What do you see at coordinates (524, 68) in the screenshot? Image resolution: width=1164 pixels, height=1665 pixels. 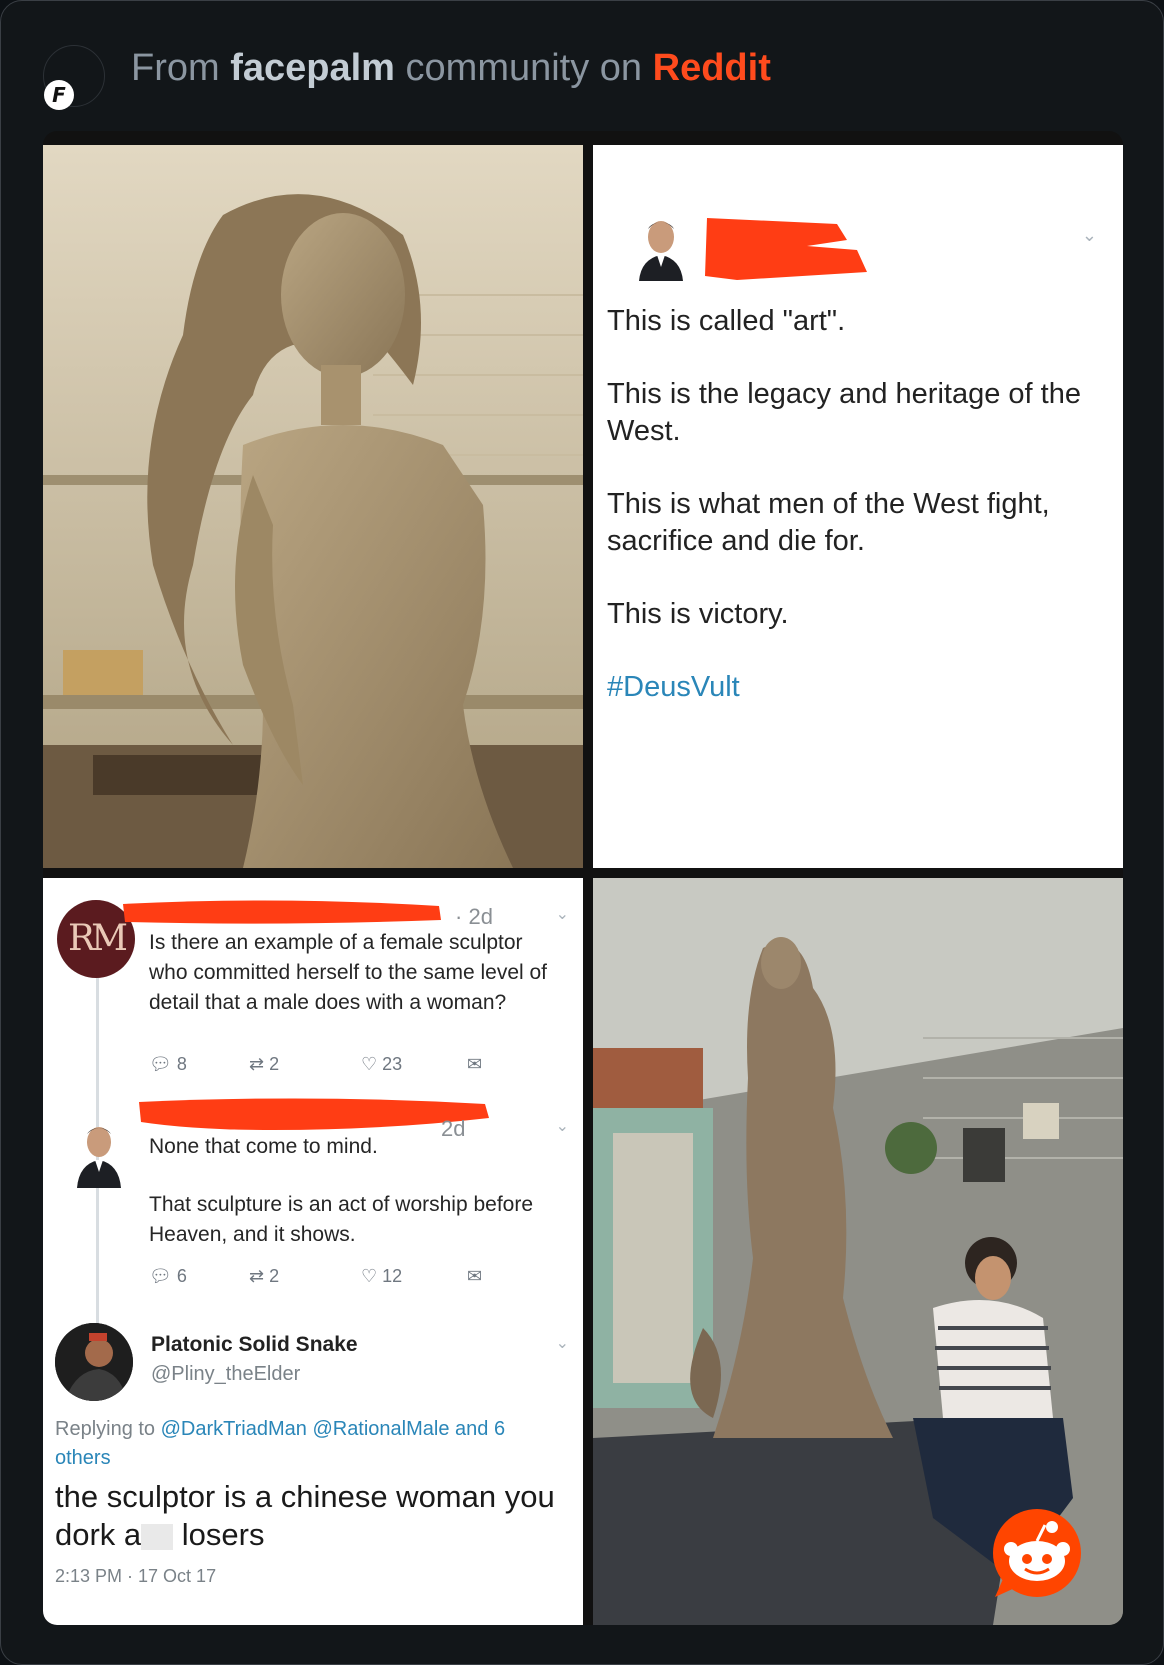 I see `source-middle: community on` at bounding box center [524, 68].